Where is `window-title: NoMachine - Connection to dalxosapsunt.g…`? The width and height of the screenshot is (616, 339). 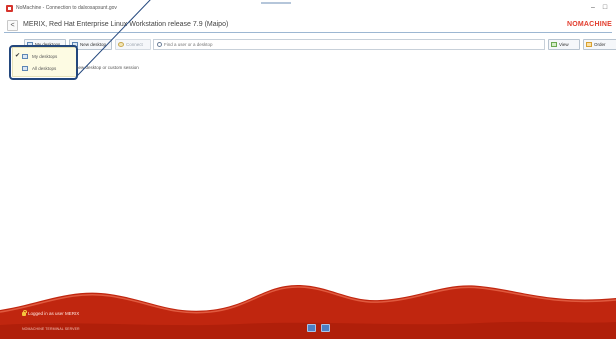
window-title: NoMachine - Connection to dalxosapsunt.g… is located at coordinates (66, 8).